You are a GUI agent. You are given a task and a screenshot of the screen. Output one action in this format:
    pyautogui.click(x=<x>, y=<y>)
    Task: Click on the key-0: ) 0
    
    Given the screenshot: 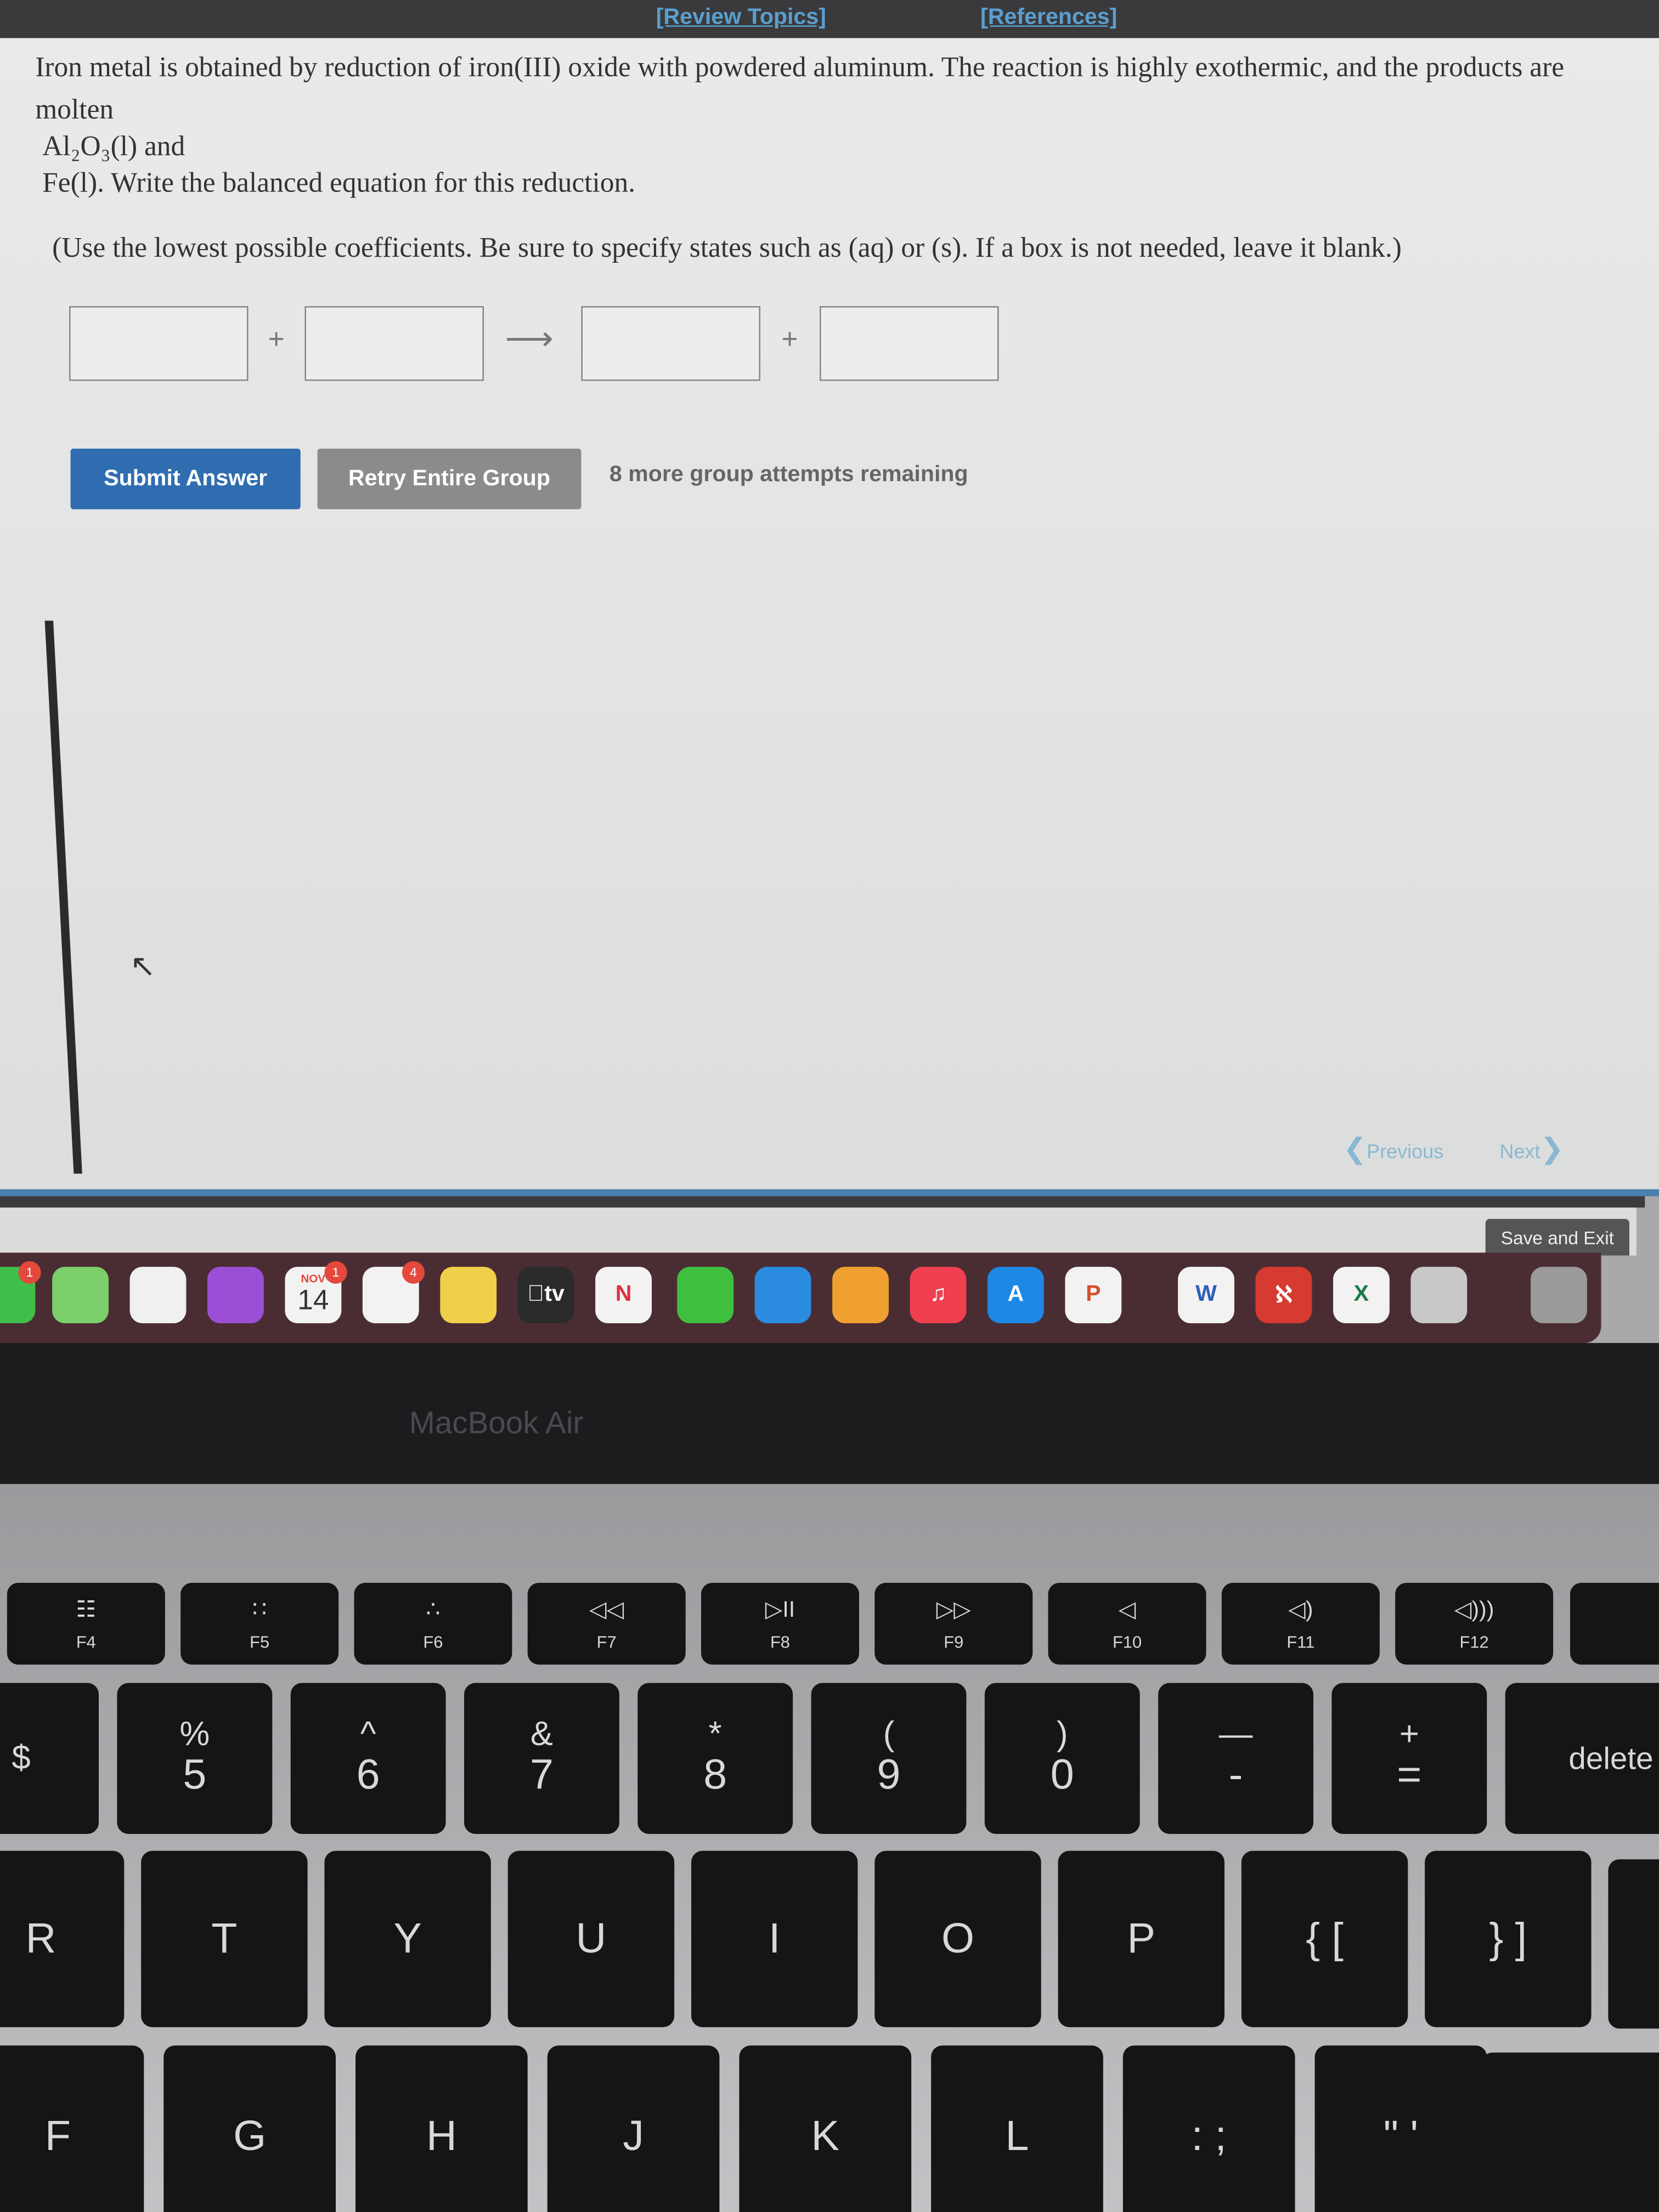 What is the action you would take?
    pyautogui.click(x=1062, y=1758)
    